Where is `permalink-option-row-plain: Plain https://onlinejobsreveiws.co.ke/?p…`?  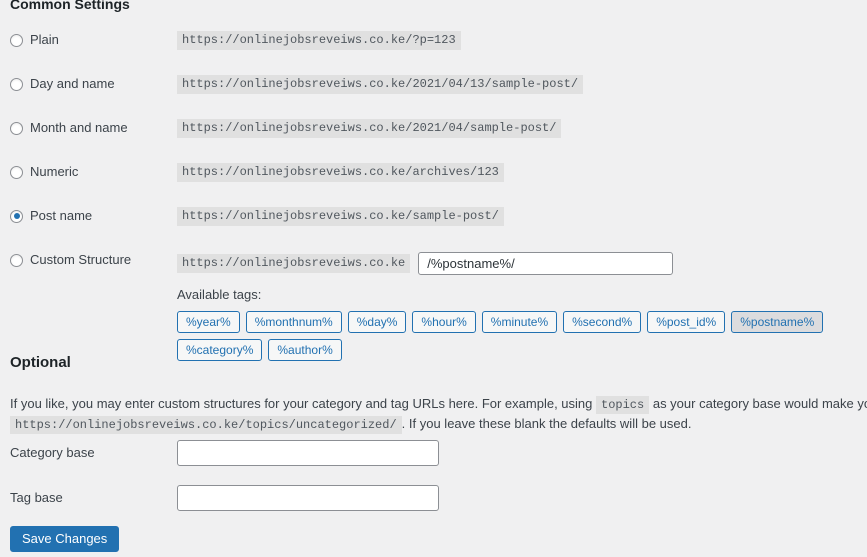
permalink-option-row-plain: Plain https://onlinejobsreveiws.co.ke/?p… is located at coordinates (438, 52).